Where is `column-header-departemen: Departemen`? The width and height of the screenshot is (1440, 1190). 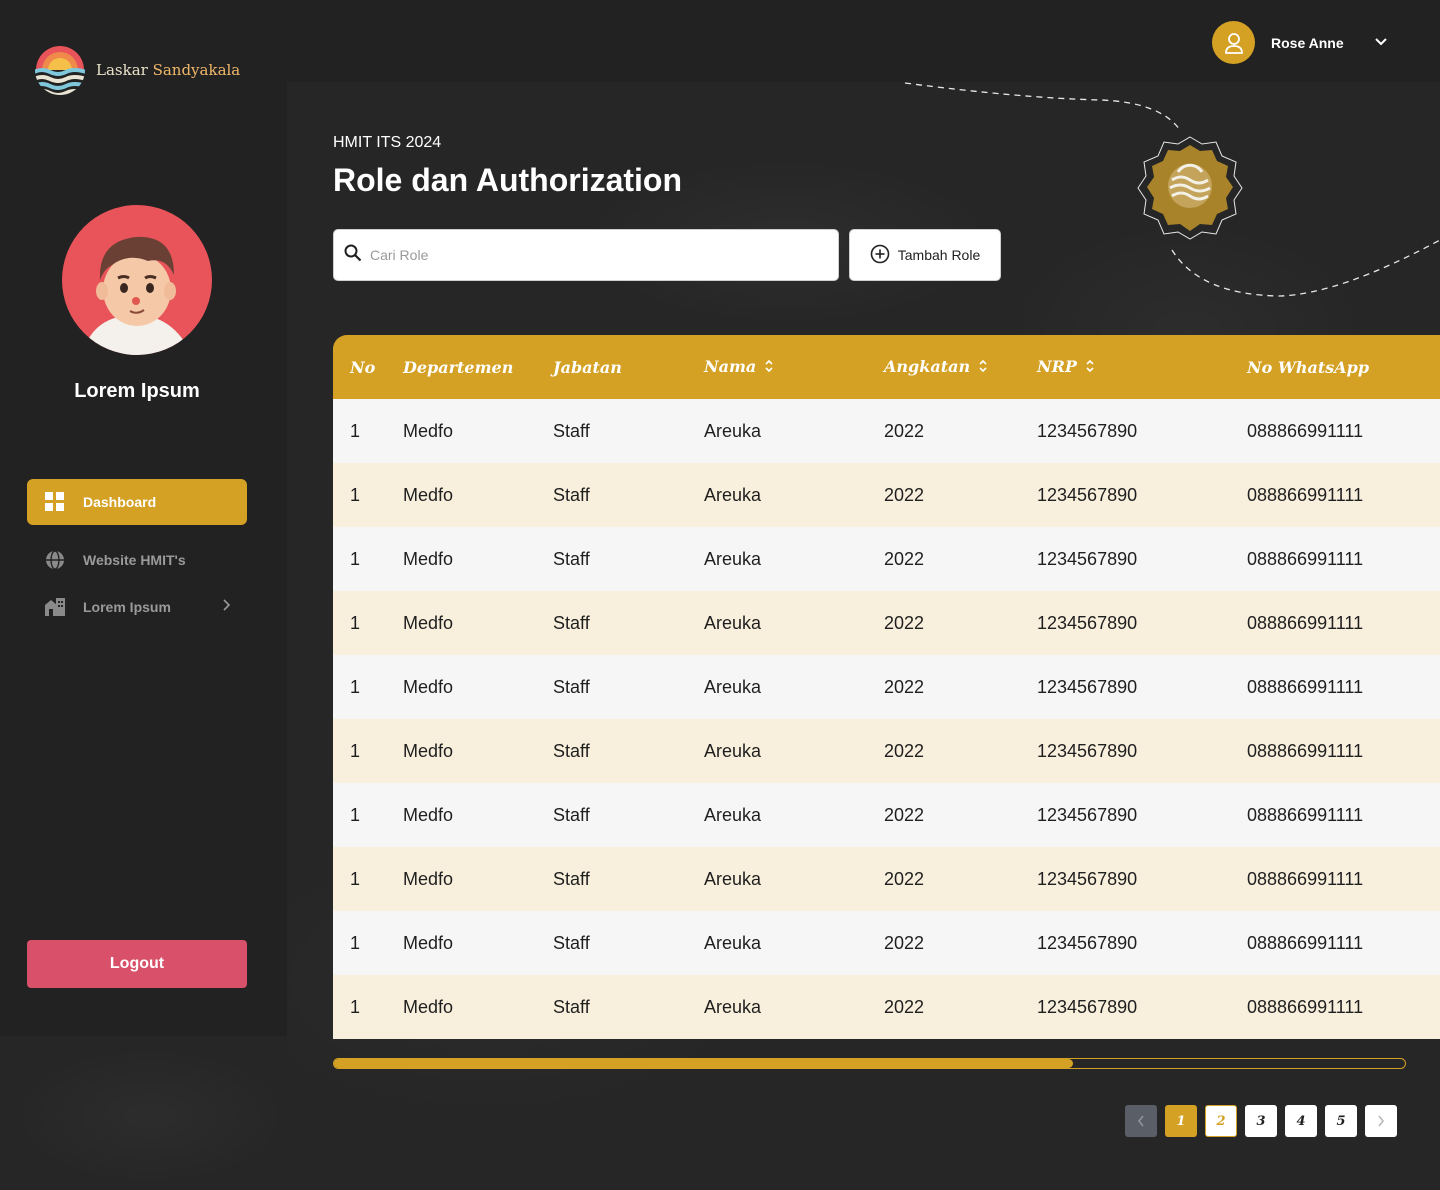 column-header-departemen: Departemen is located at coordinates (478, 367).